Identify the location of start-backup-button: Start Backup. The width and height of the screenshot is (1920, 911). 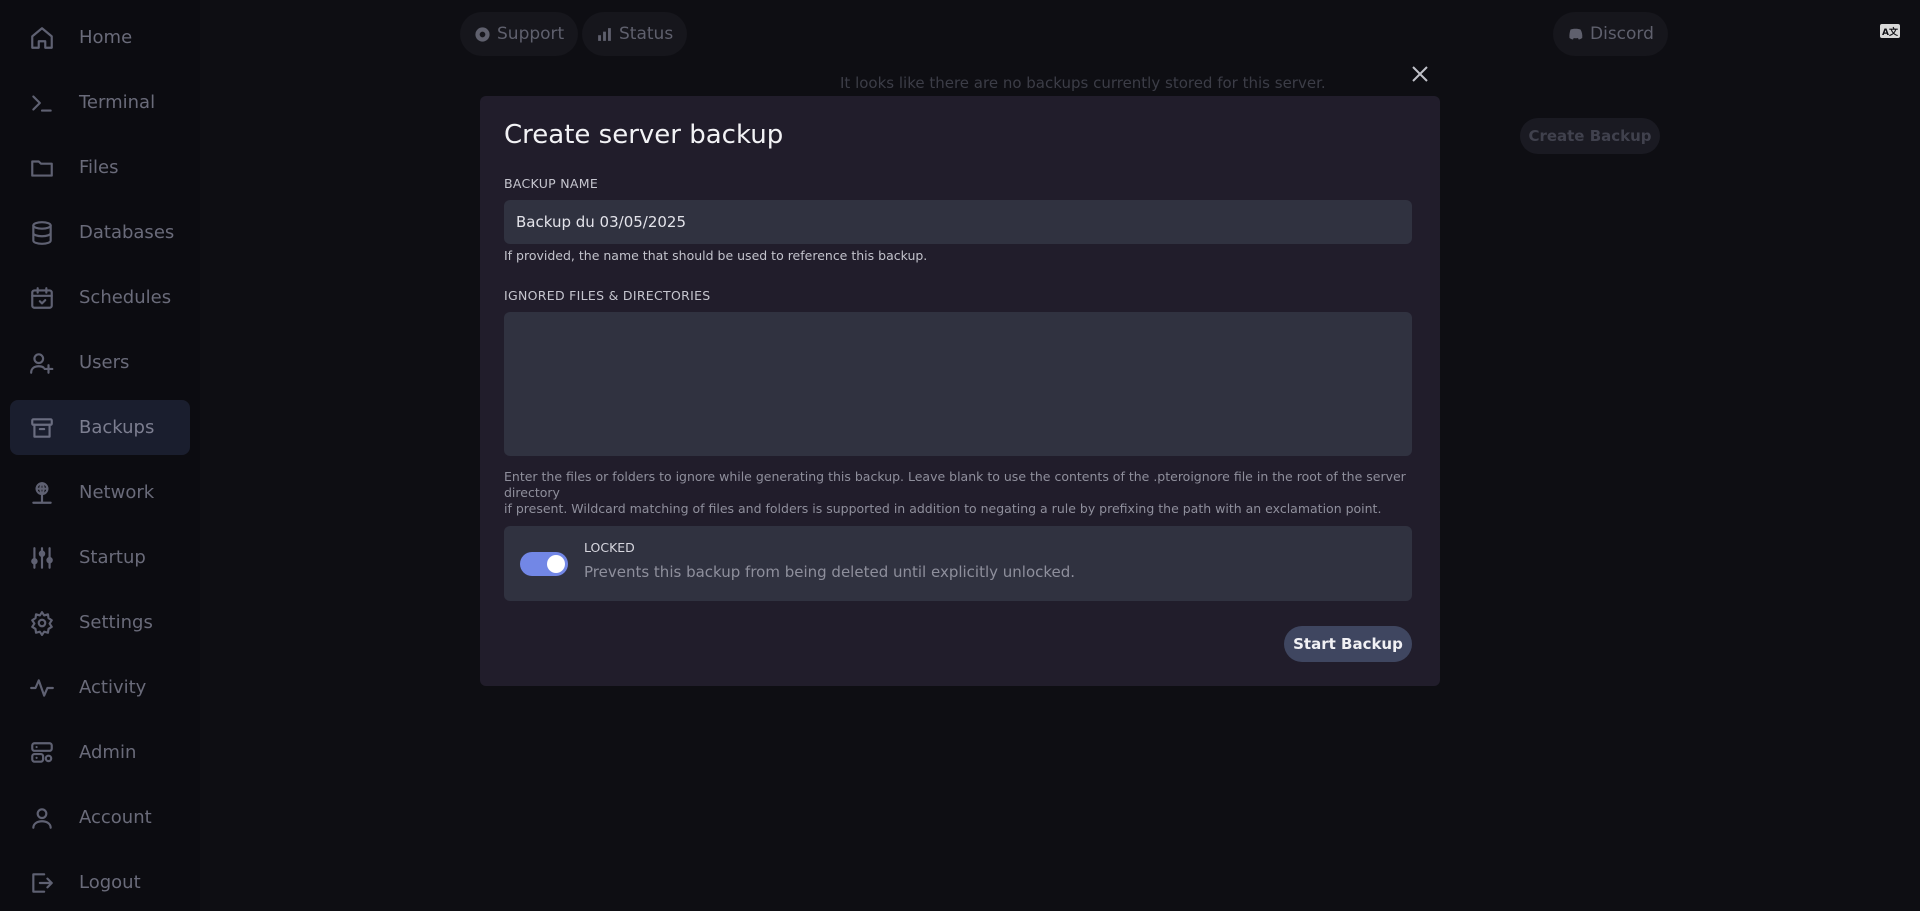
(1348, 644).